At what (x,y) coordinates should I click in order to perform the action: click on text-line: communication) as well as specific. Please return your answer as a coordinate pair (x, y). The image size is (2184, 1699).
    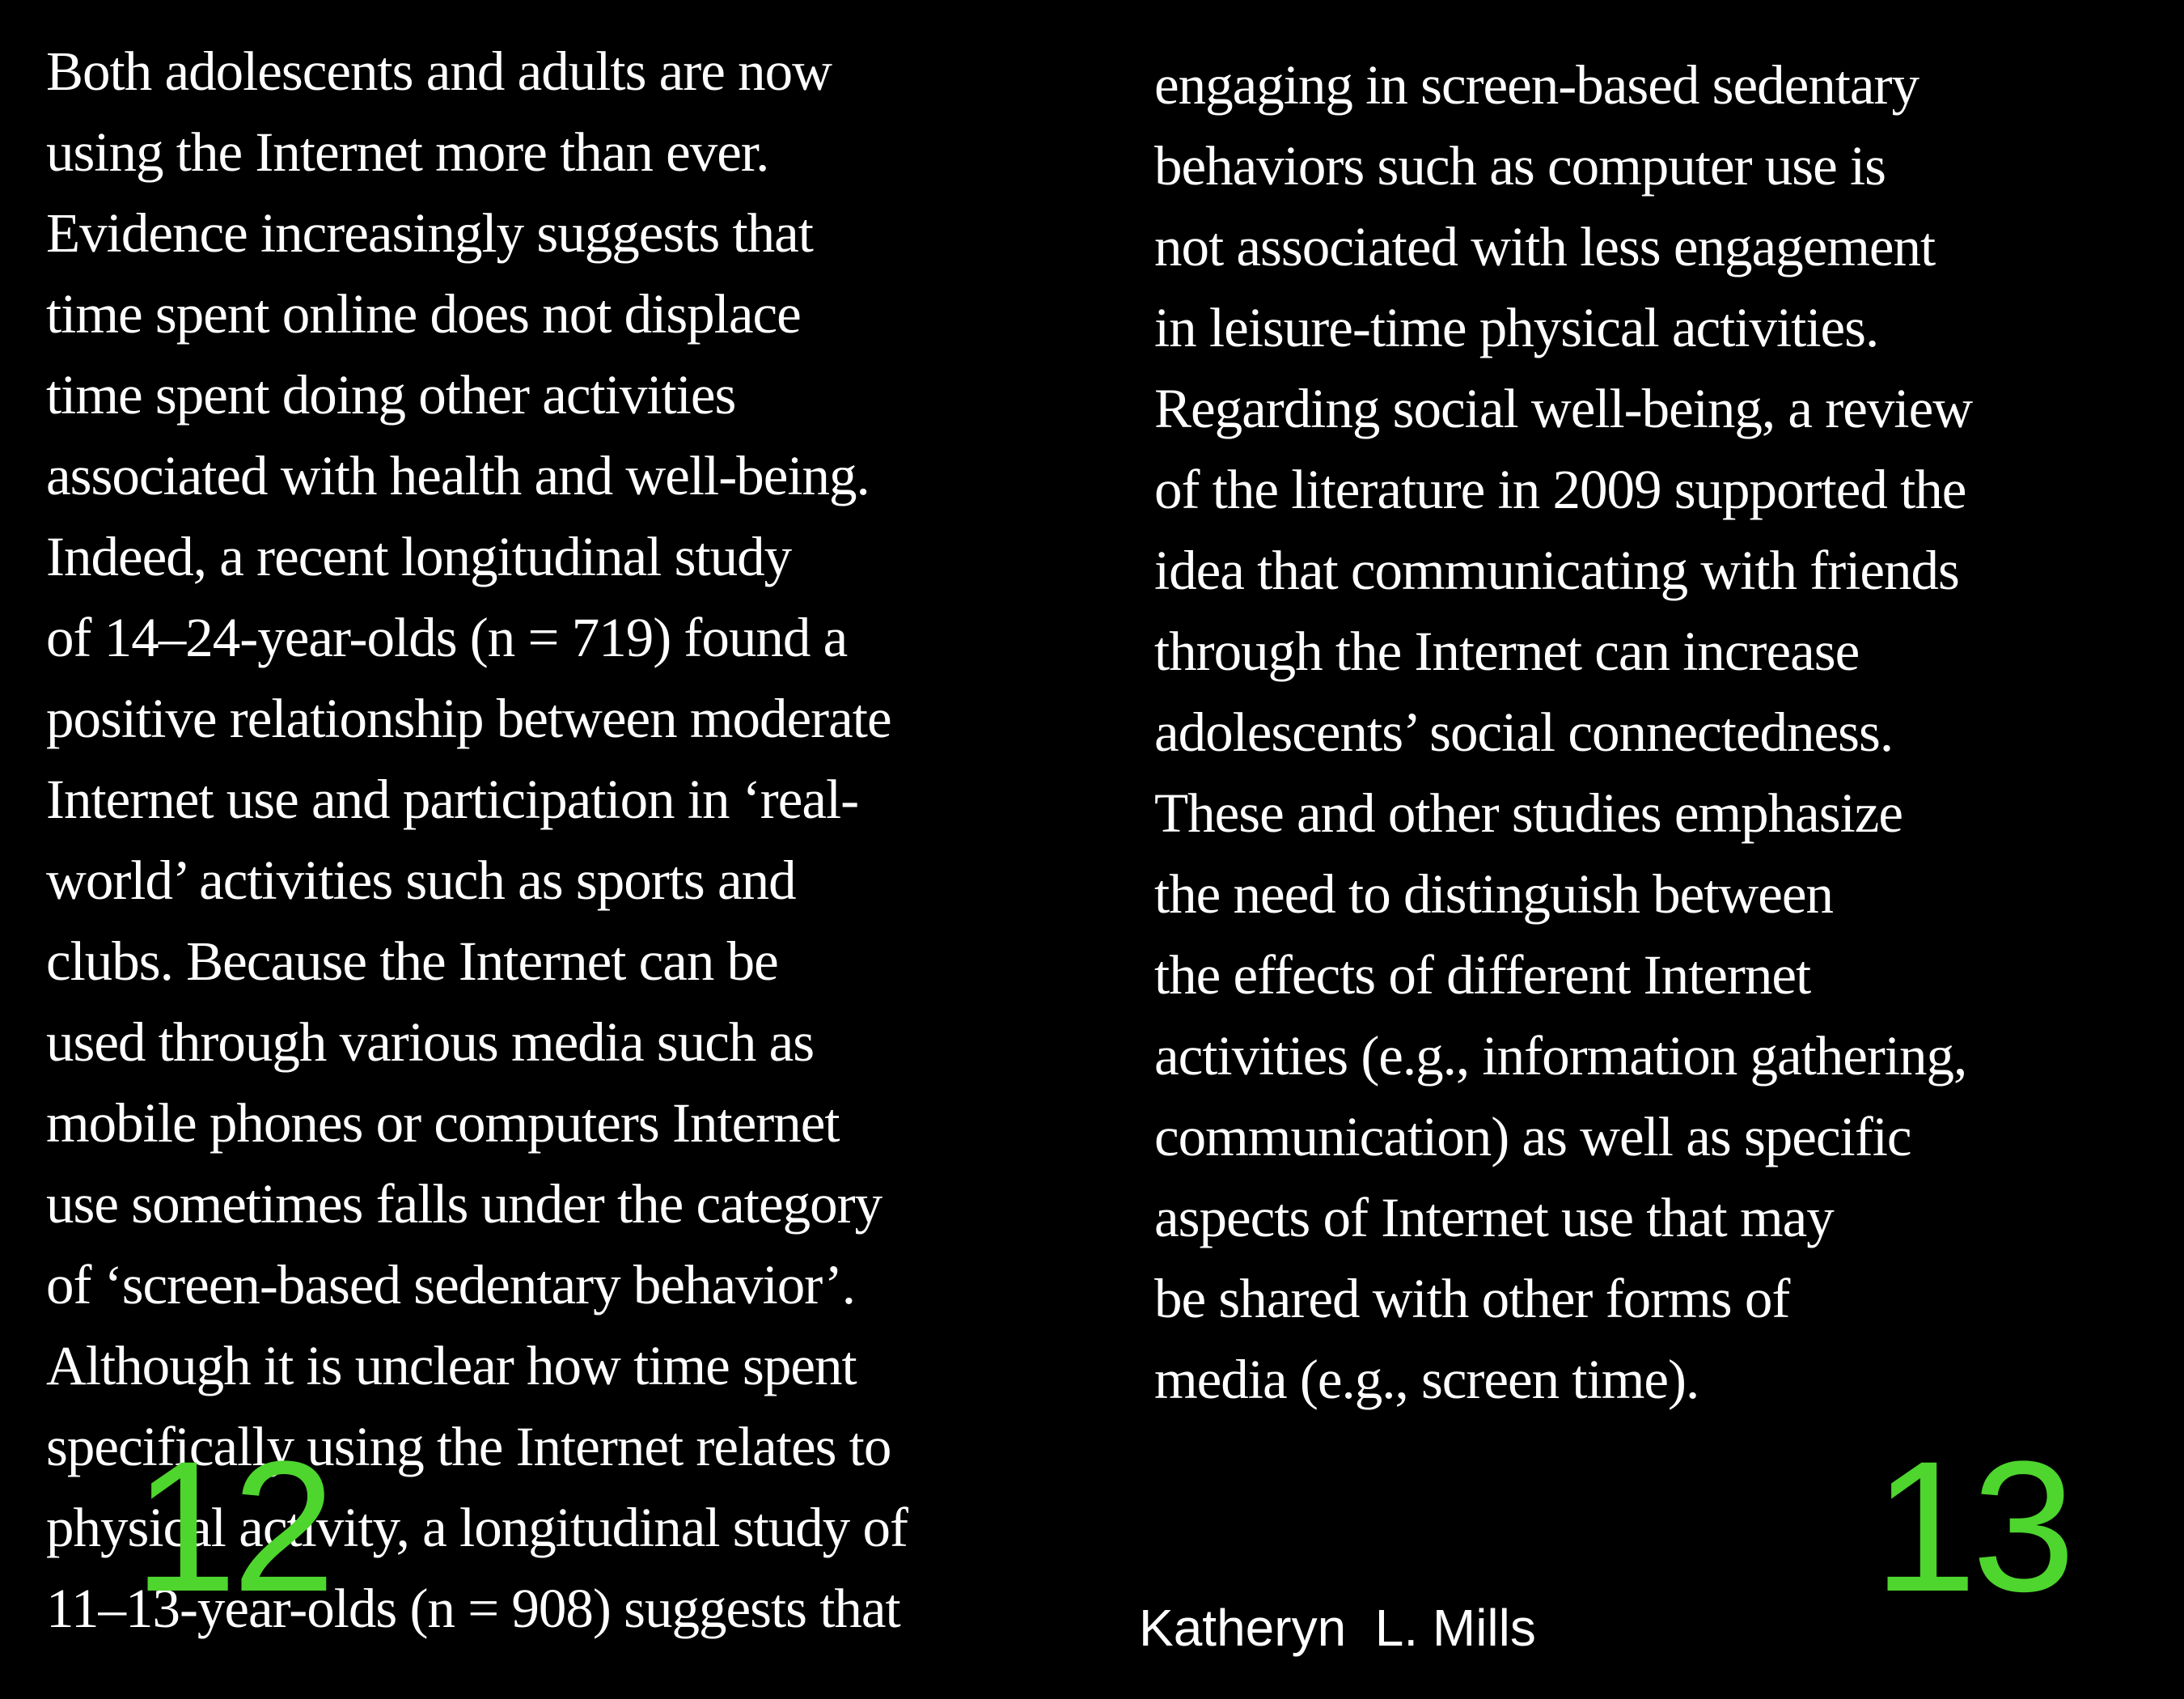
    Looking at the image, I should click on (1533, 1136).